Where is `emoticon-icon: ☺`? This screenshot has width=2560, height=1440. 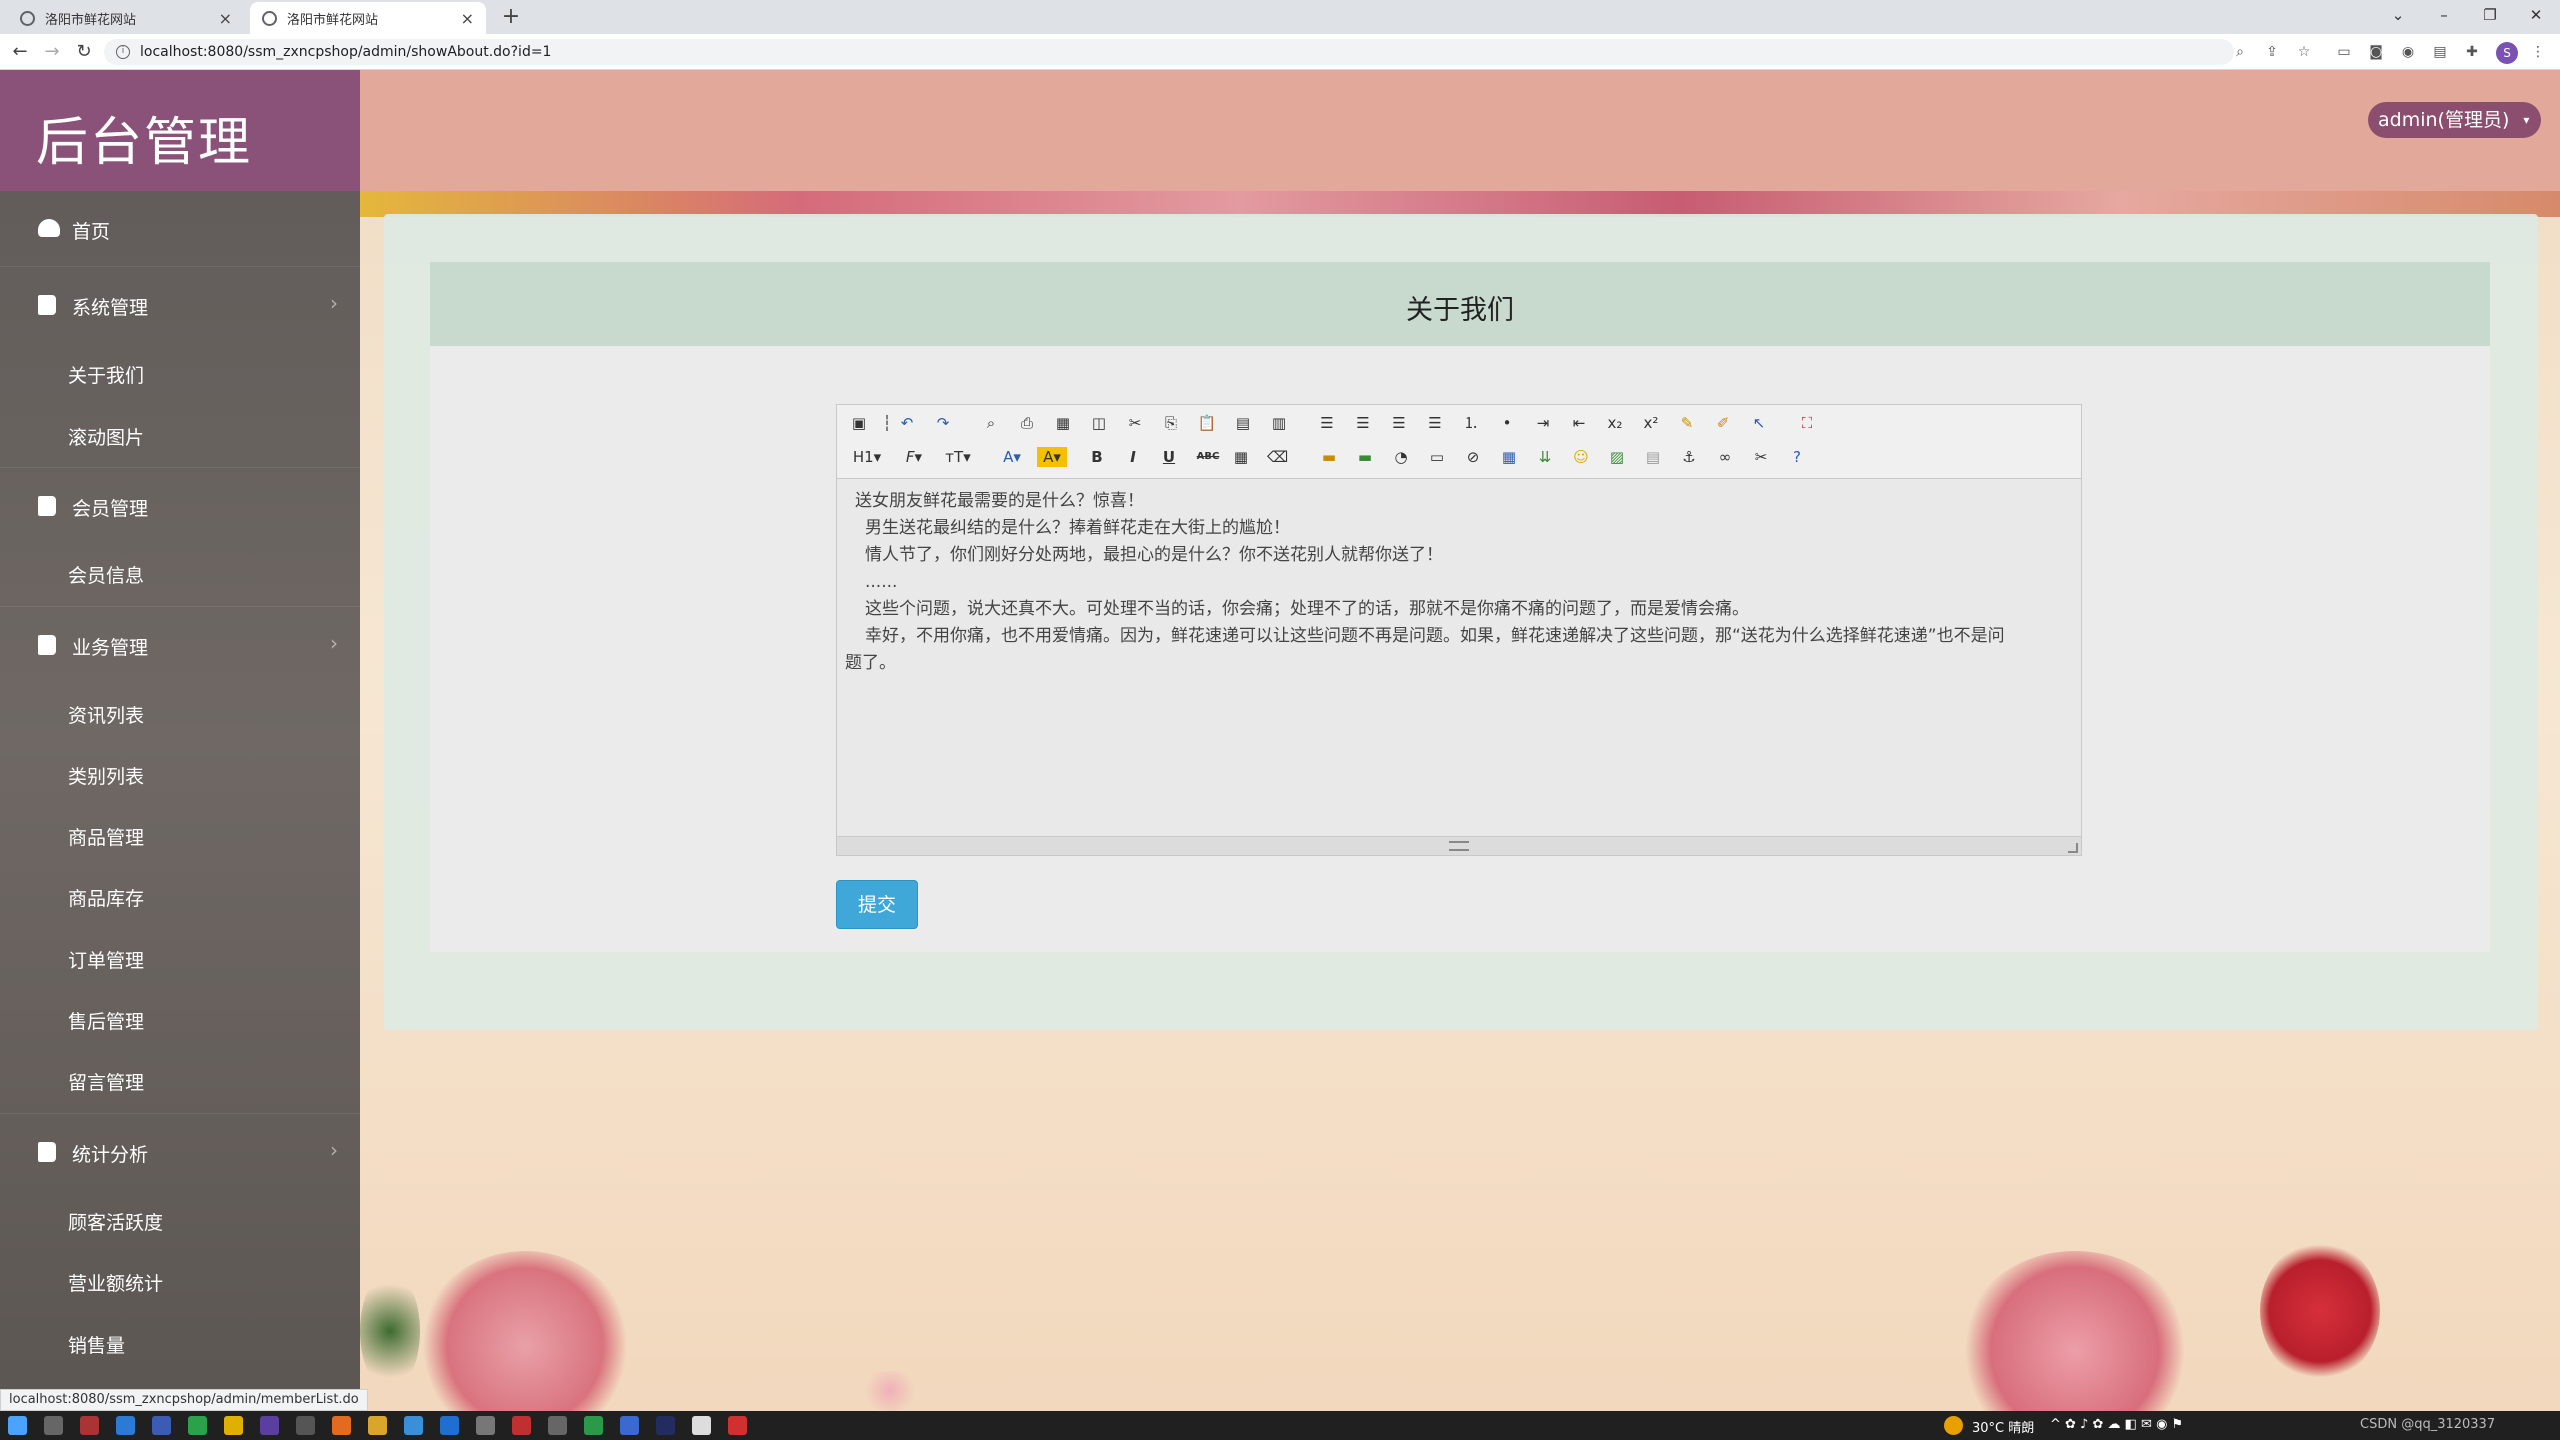
emoticon-icon: ☺ is located at coordinates (1581, 457).